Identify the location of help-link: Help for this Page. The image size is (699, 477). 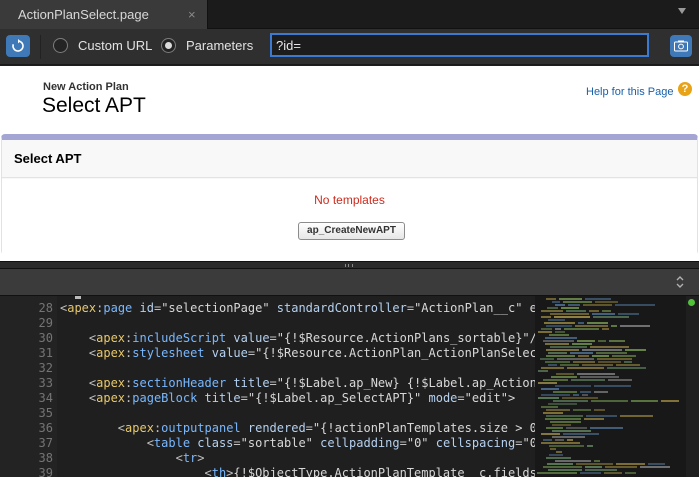
(629, 92).